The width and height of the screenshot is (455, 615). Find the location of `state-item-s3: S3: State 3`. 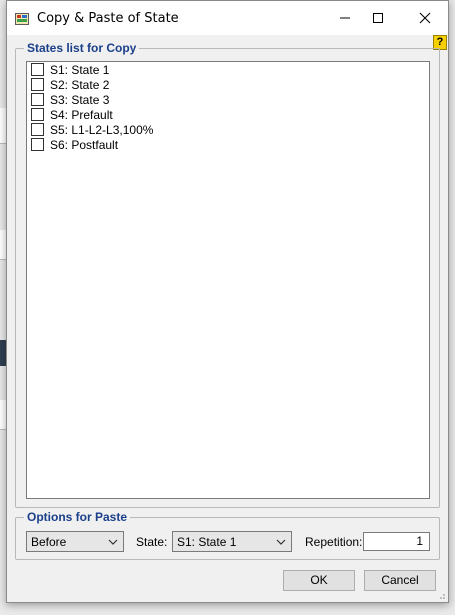

state-item-s3: S3: State 3 is located at coordinates (70, 99).